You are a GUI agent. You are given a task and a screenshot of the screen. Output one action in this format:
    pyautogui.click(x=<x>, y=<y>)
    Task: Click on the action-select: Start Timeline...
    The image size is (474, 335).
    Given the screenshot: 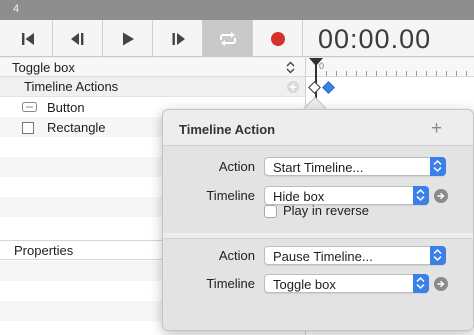 What is the action you would take?
    pyautogui.click(x=355, y=166)
    